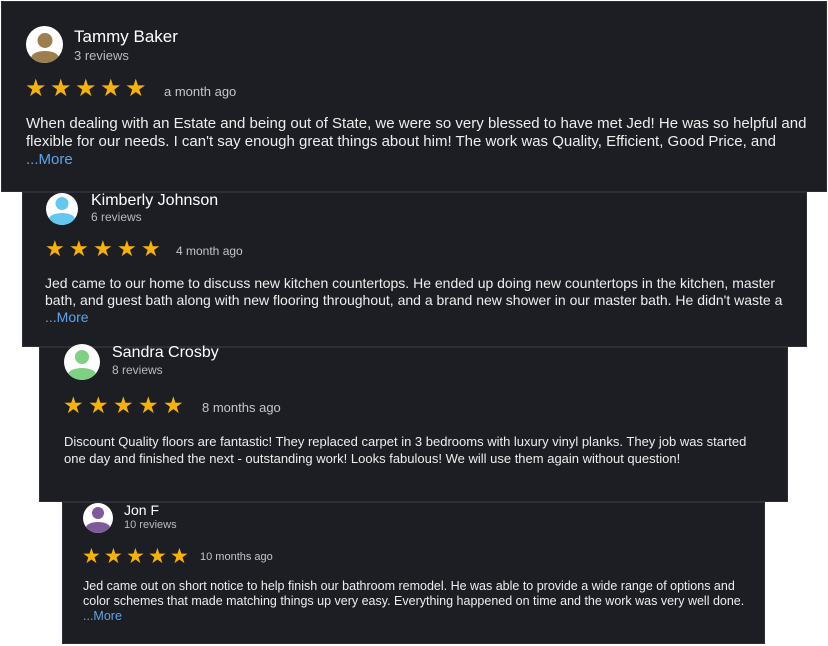 The height and width of the screenshot is (646, 828). What do you see at coordinates (137, 370) in the screenshot?
I see `review-count: 8 reviews` at bounding box center [137, 370].